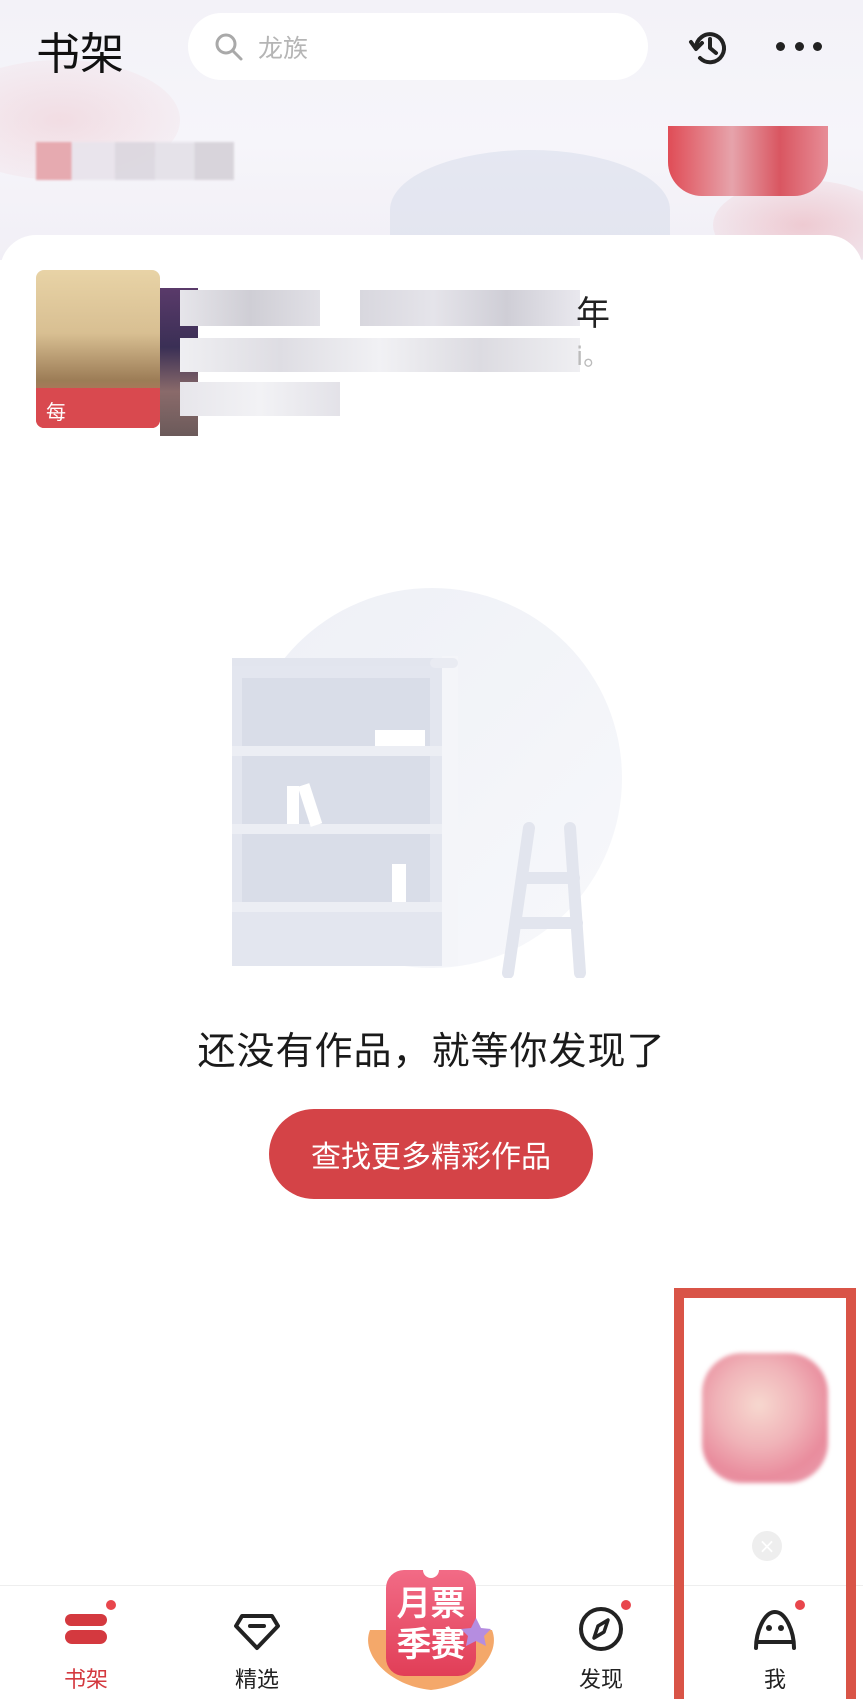 The height and width of the screenshot is (1699, 863). I want to click on badge-line2: 季赛, so click(431, 1645).